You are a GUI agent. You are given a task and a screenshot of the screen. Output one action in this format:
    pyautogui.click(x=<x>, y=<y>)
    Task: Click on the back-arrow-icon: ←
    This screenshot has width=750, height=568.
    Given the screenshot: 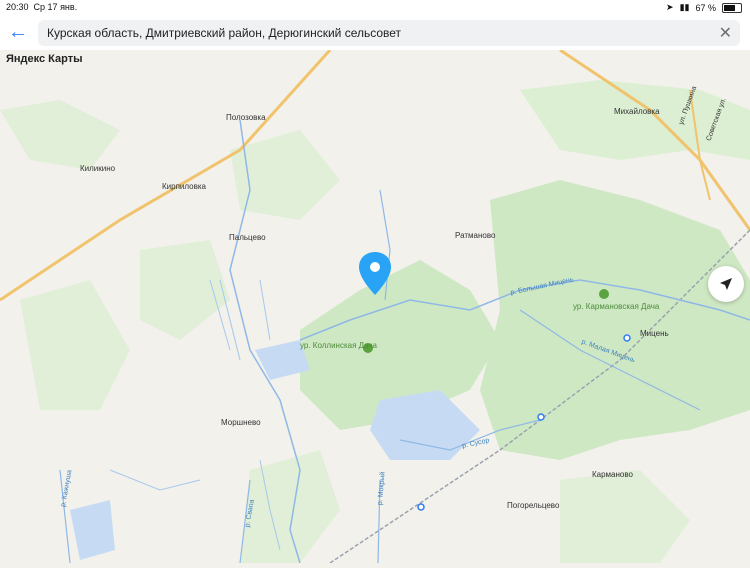 What is the action you would take?
    pyautogui.click(x=18, y=32)
    